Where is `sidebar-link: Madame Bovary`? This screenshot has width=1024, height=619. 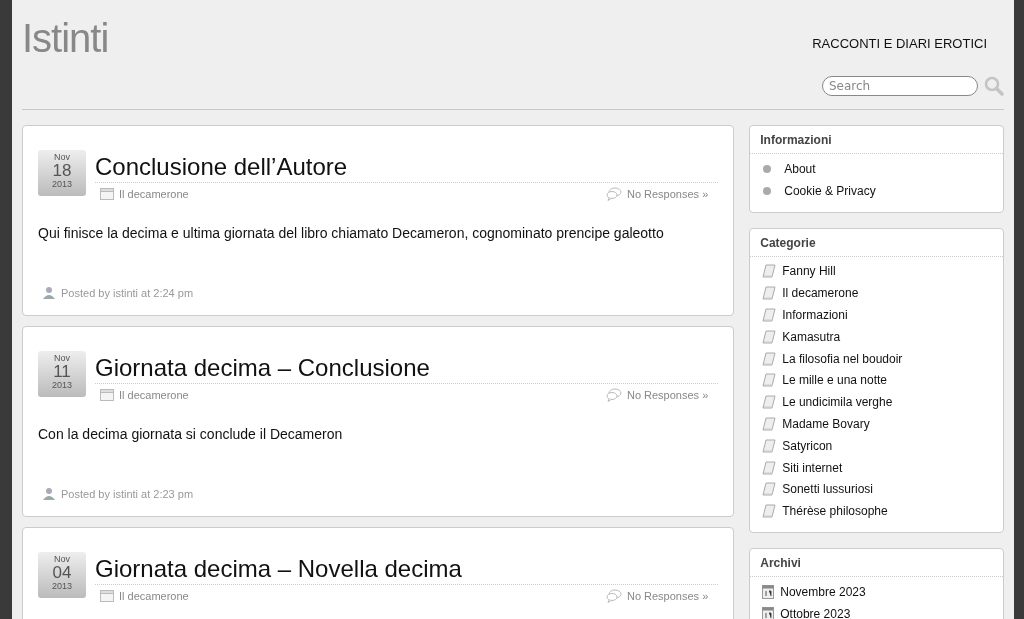
sidebar-link: Madame Bovary is located at coordinates (826, 424).